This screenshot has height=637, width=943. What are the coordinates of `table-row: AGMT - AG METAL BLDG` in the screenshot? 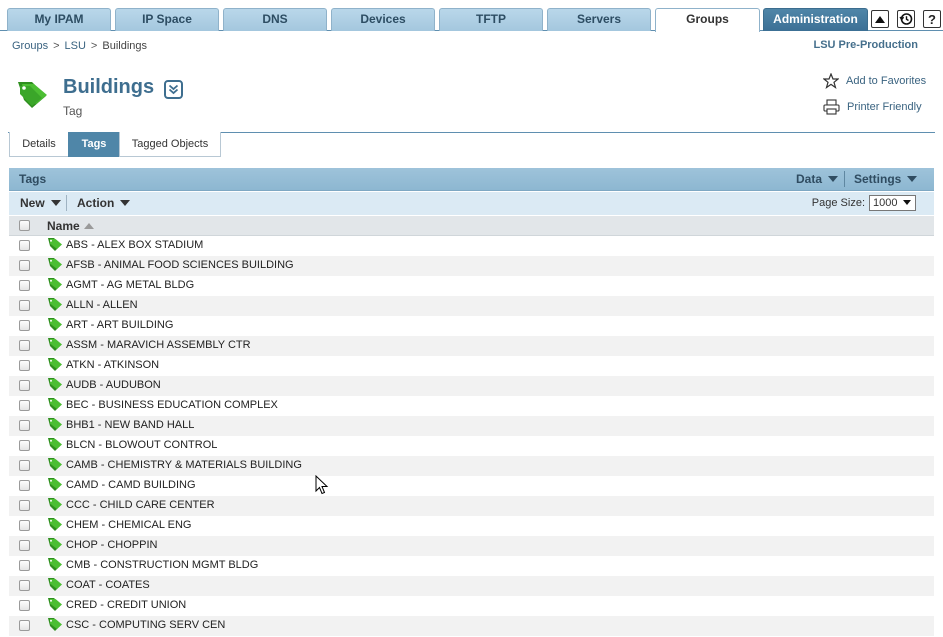 It's located at (471, 286).